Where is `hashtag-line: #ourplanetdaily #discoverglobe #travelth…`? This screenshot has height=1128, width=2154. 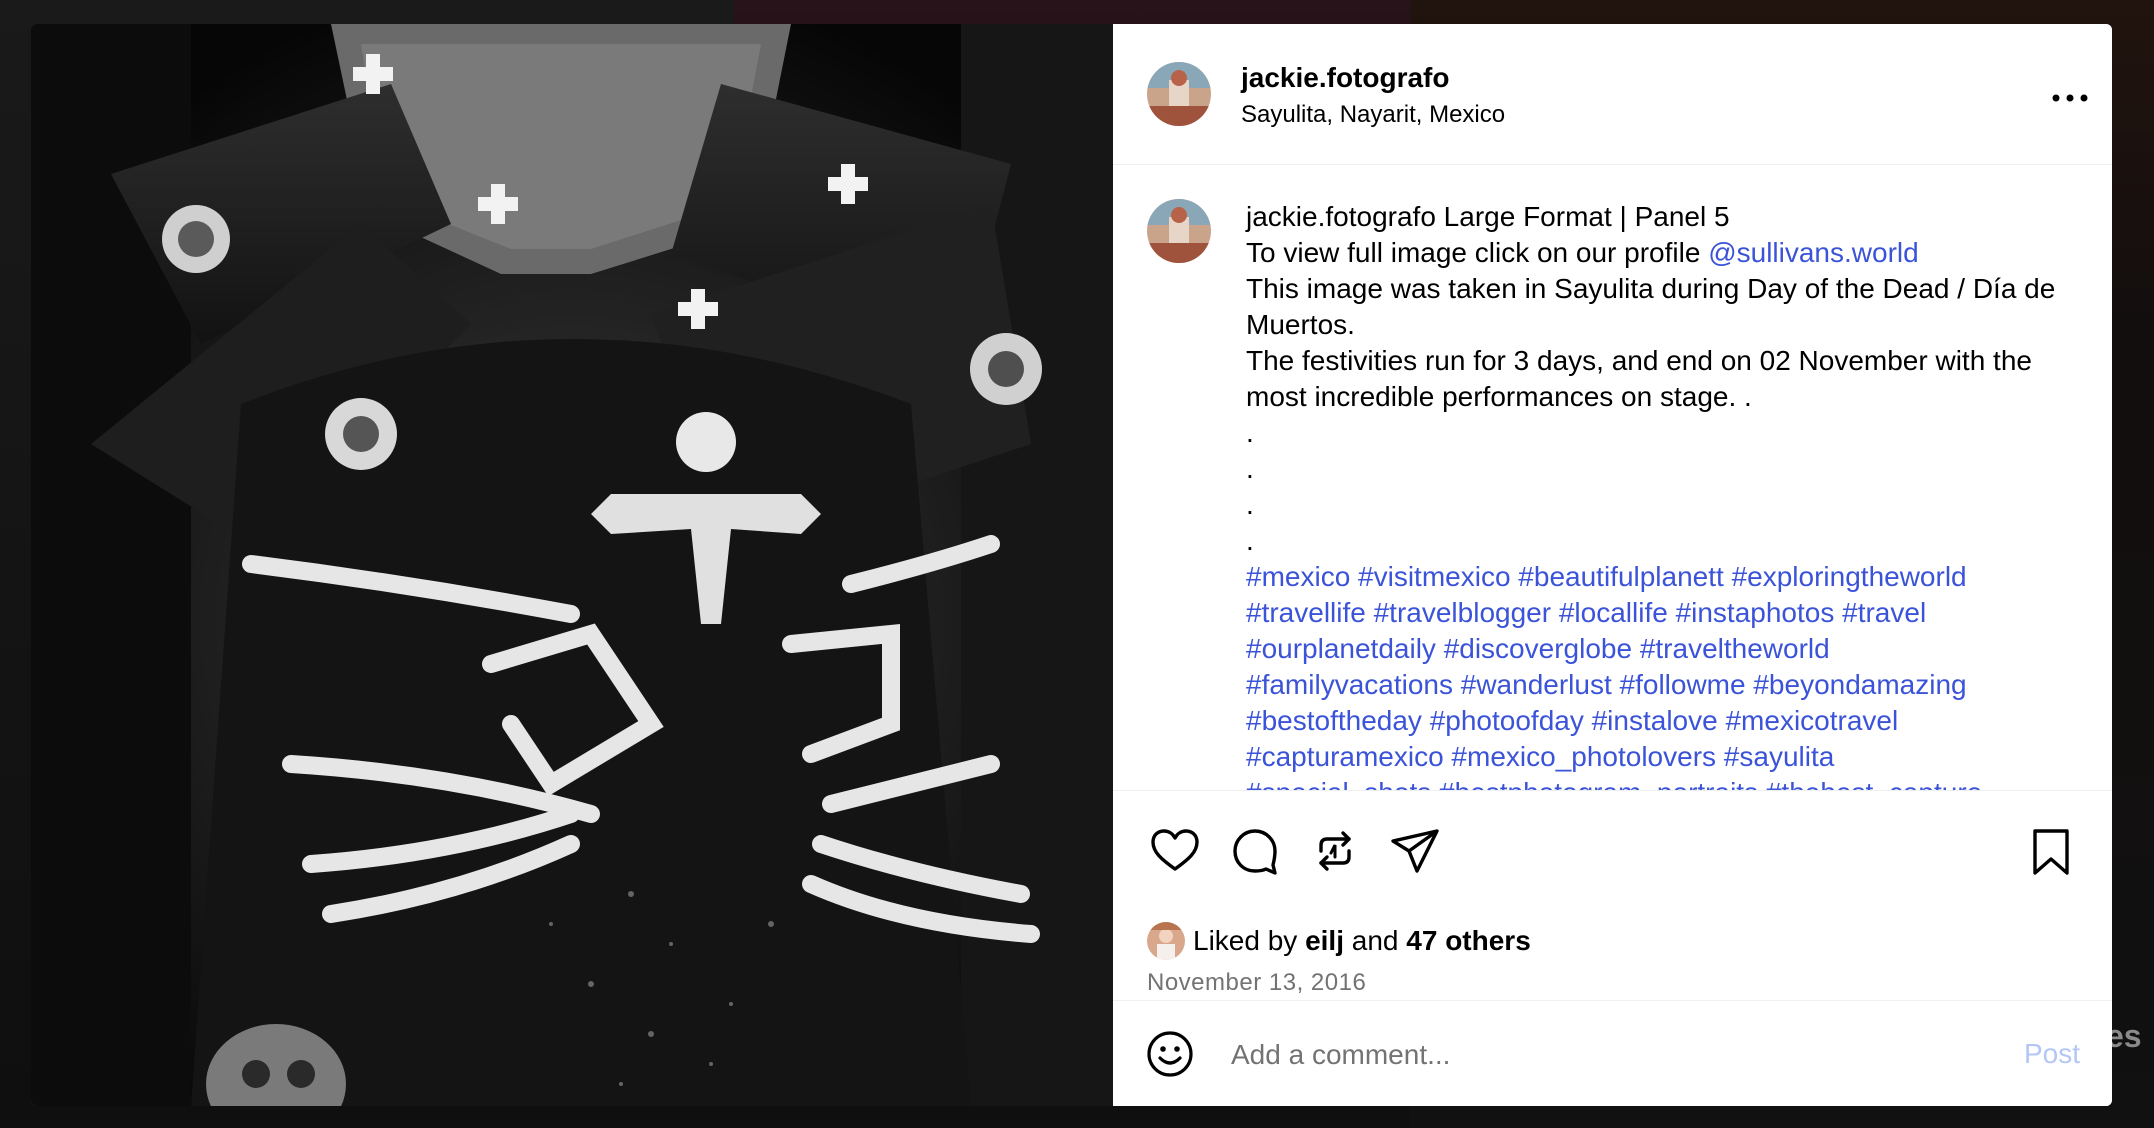
hashtag-line: #ourplanetdaily #discoverglobe #travelth… is located at coordinates (1666, 649).